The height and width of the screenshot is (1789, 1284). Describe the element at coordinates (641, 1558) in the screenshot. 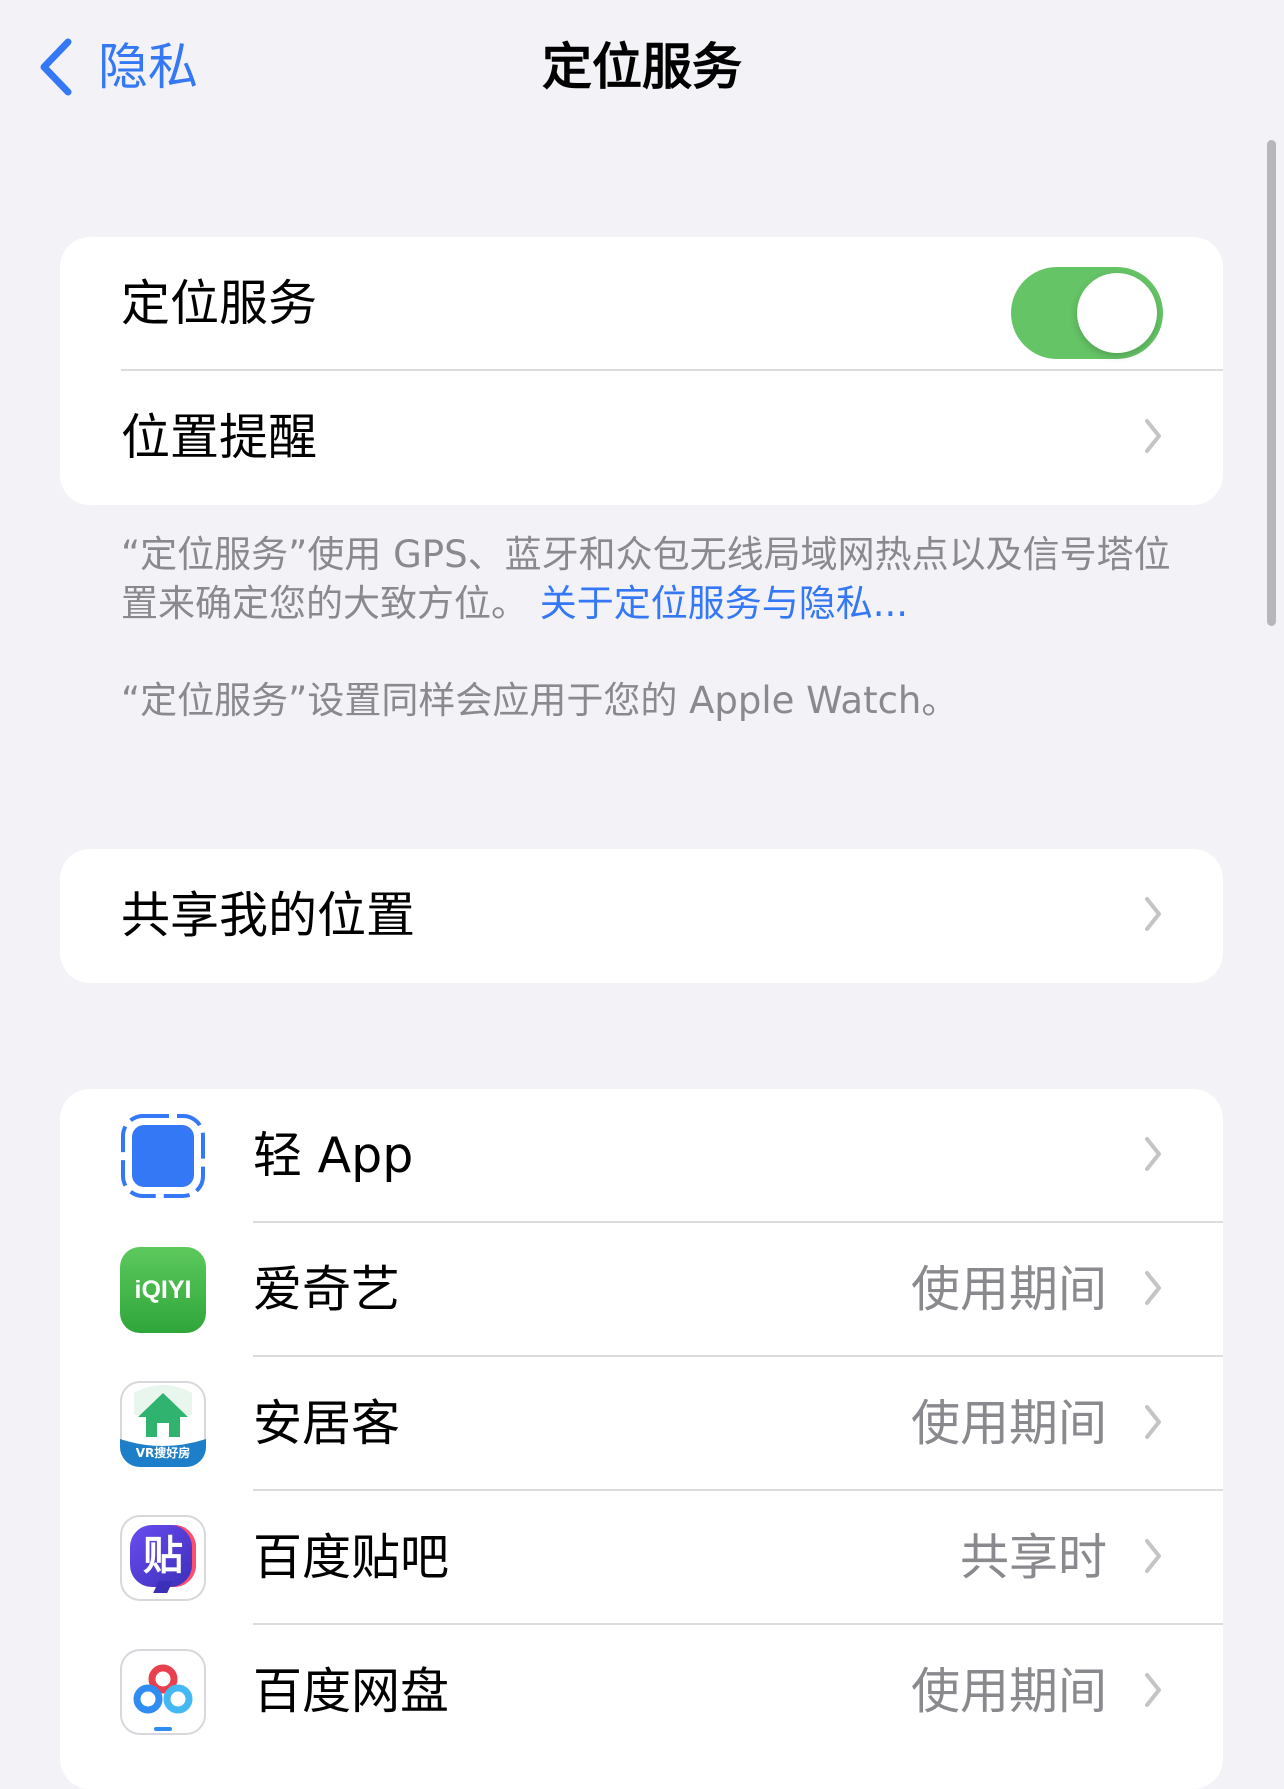

I see `app-row-baidu-tieba: 贴 百度贴吧 共享时` at that location.